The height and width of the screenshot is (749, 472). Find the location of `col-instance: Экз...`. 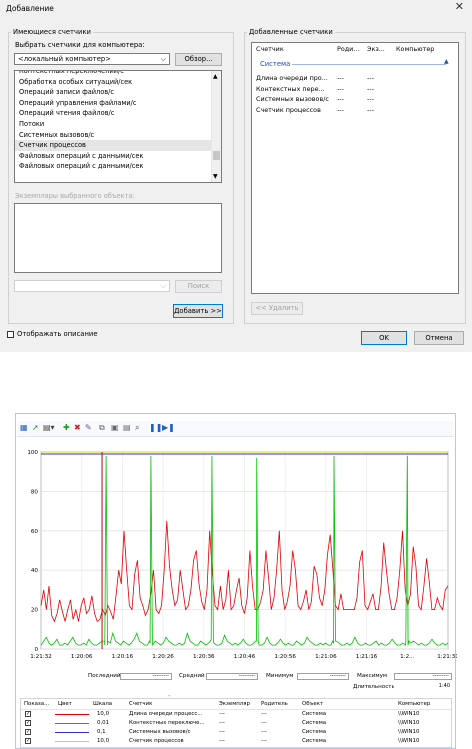

col-instance: Экз... is located at coordinates (376, 49).